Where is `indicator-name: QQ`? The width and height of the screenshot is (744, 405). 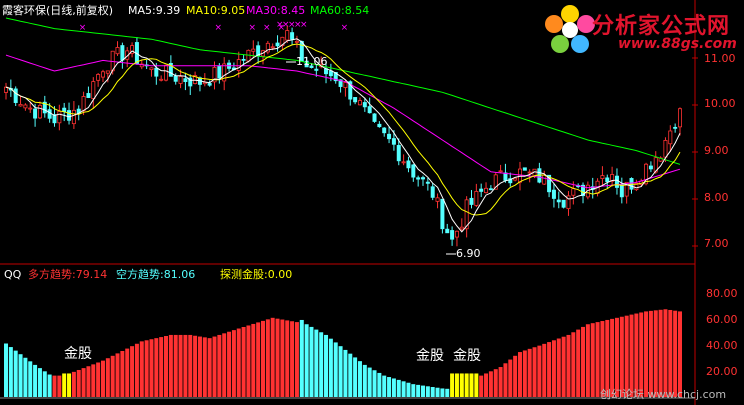 indicator-name: QQ is located at coordinates (13, 274).